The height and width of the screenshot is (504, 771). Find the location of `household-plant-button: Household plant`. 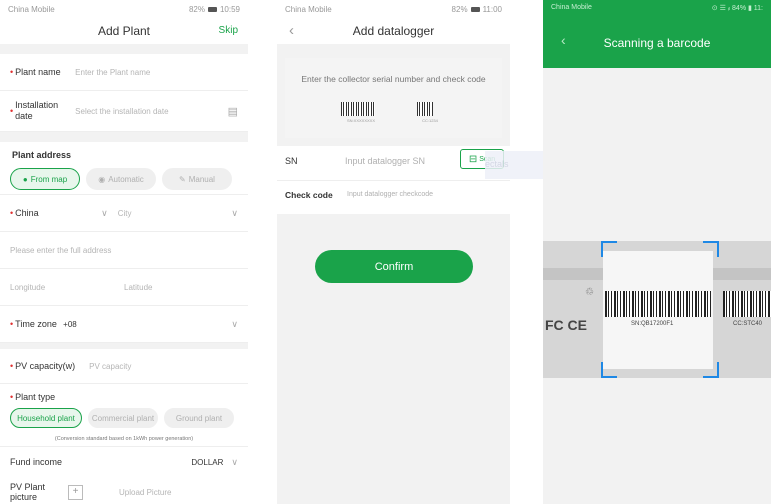

household-plant-button: Household plant is located at coordinates (46, 418).